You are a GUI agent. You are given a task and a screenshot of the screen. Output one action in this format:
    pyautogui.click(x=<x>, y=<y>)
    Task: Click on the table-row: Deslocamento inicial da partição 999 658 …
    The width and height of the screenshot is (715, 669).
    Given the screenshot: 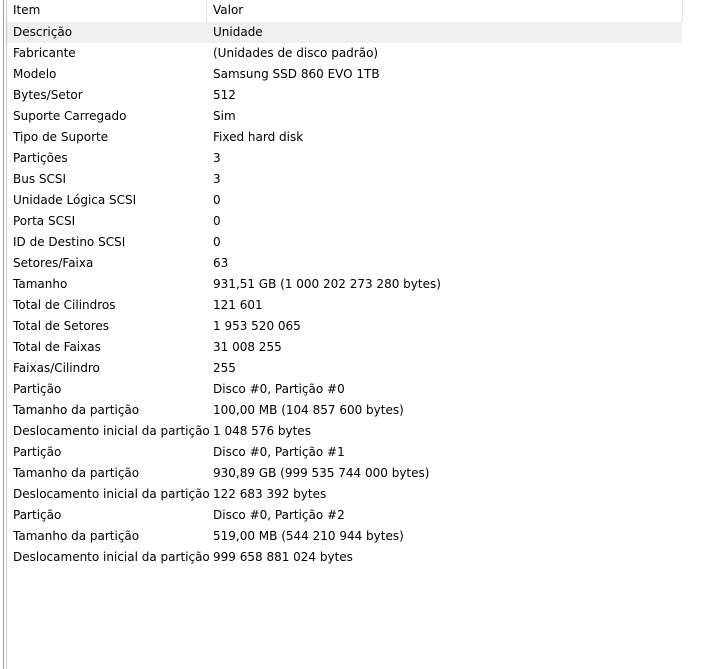 What is the action you would take?
    pyautogui.click(x=344, y=557)
    